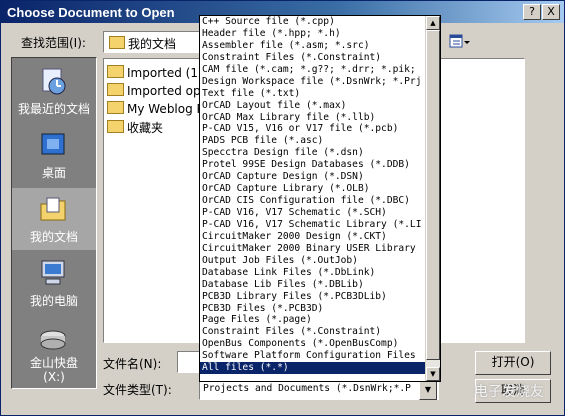 The image size is (565, 416). I want to click on filetype-option: OrCAD Layout file (*.max), so click(313, 106).